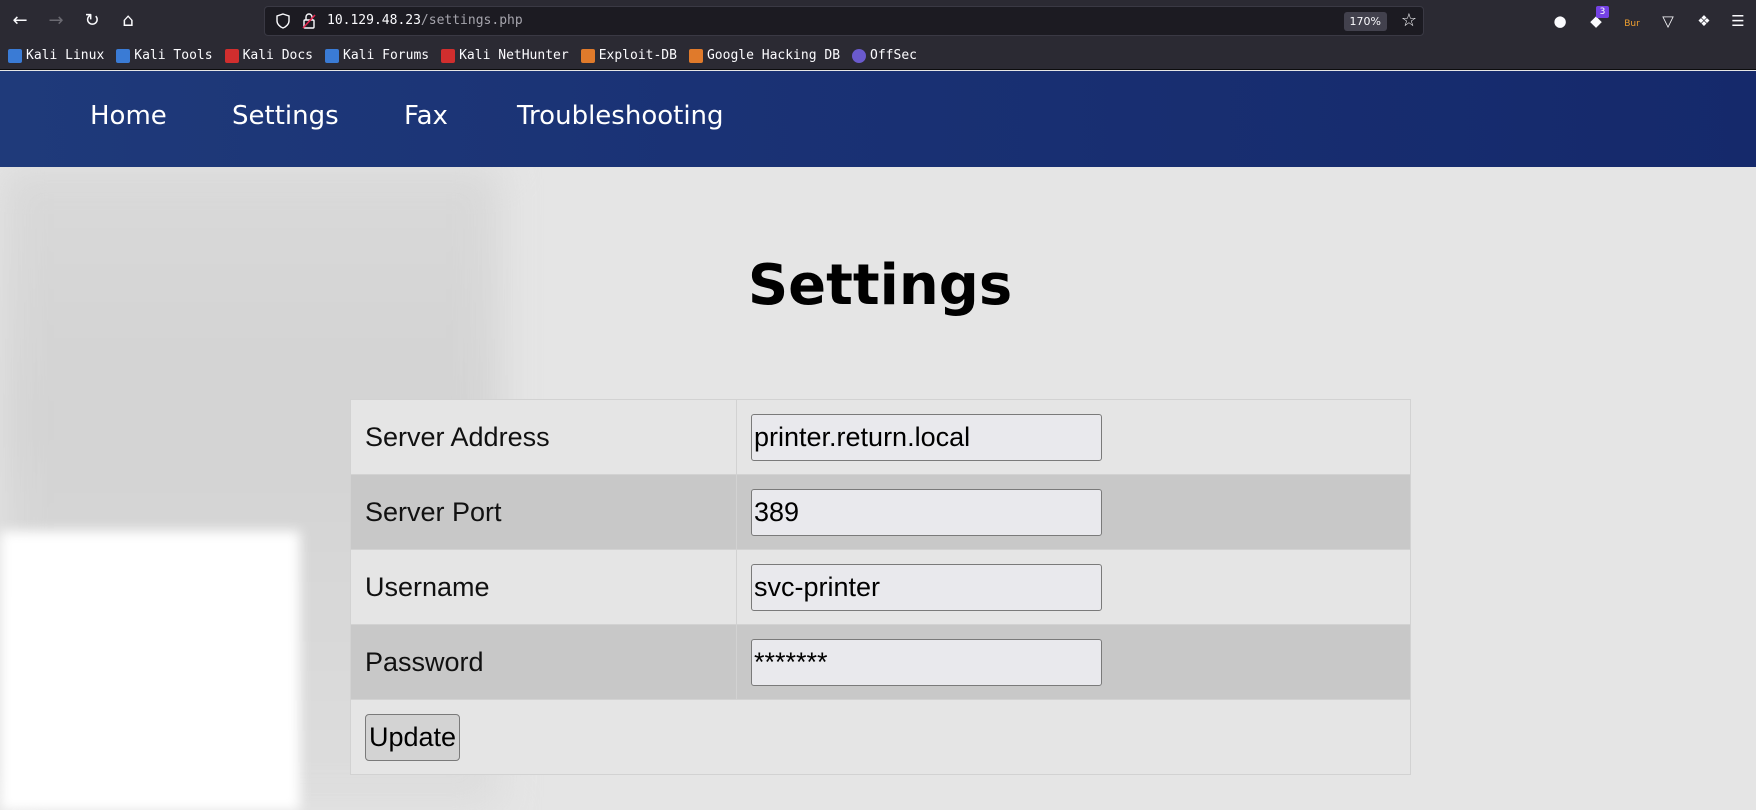 Image resolution: width=1756 pixels, height=810 pixels. I want to click on table-row: Username svc-printer, so click(880, 587).